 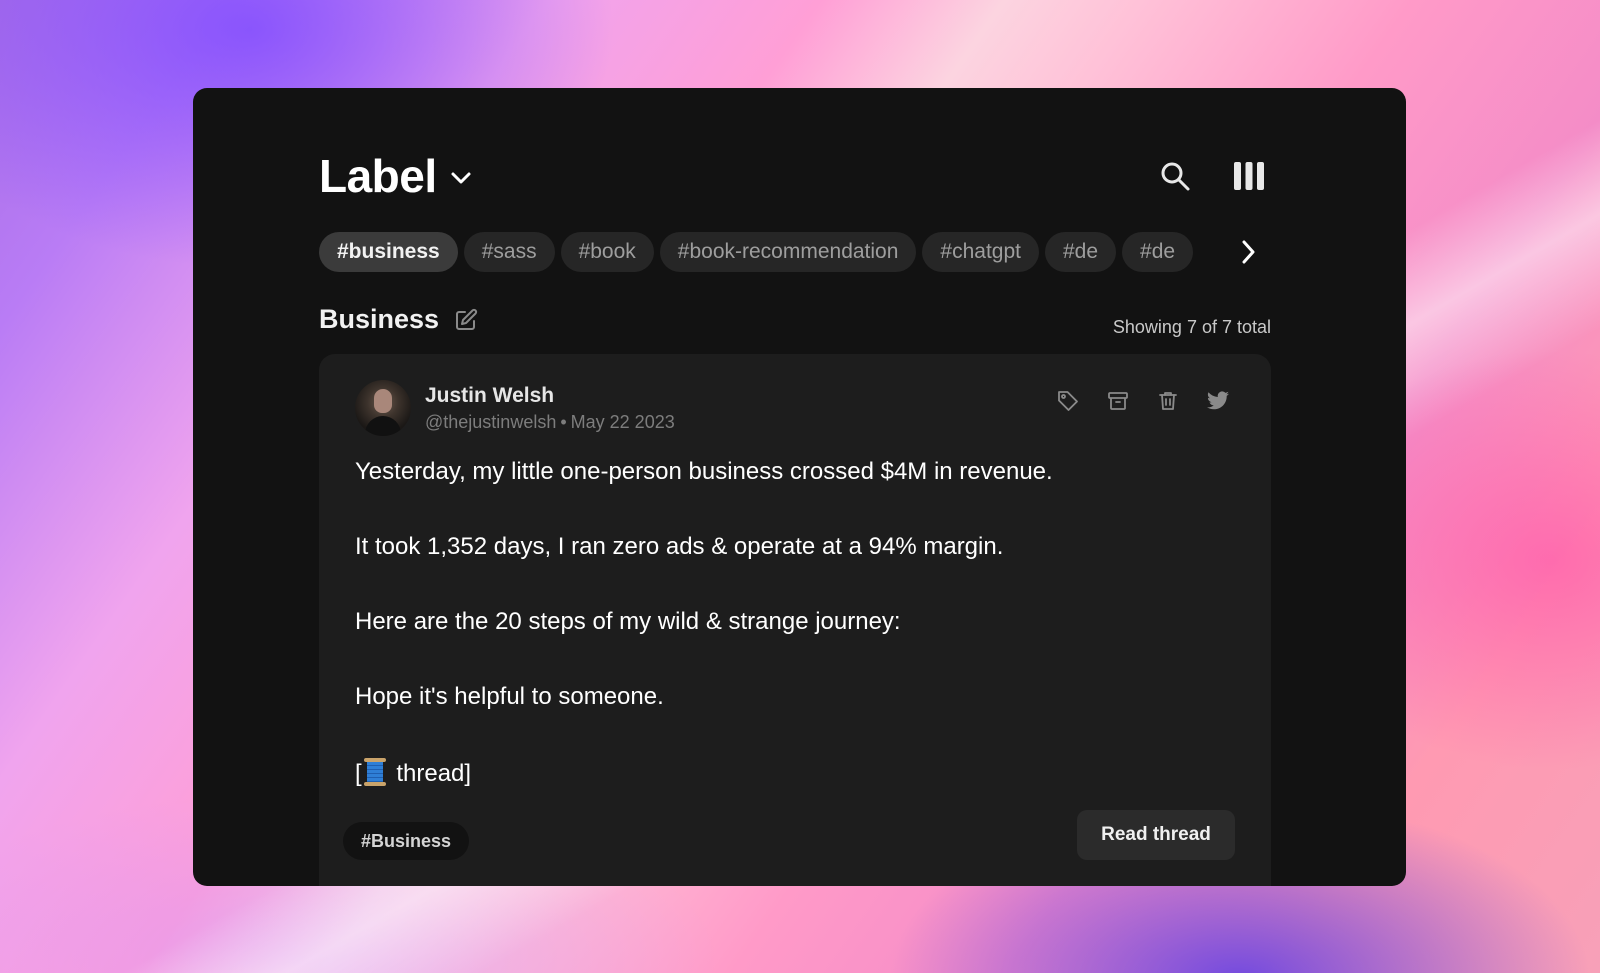 What do you see at coordinates (378, 176) in the screenshot?
I see `page-title: Label` at bounding box center [378, 176].